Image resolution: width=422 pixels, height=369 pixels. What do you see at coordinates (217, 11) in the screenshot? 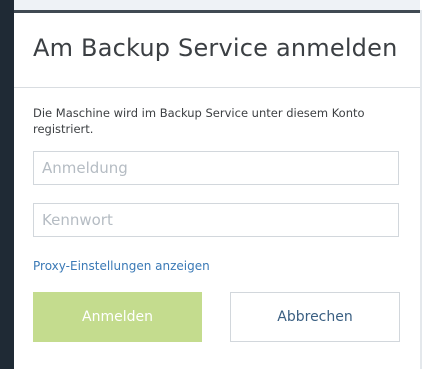
I see `dialog-top-border` at bounding box center [217, 11].